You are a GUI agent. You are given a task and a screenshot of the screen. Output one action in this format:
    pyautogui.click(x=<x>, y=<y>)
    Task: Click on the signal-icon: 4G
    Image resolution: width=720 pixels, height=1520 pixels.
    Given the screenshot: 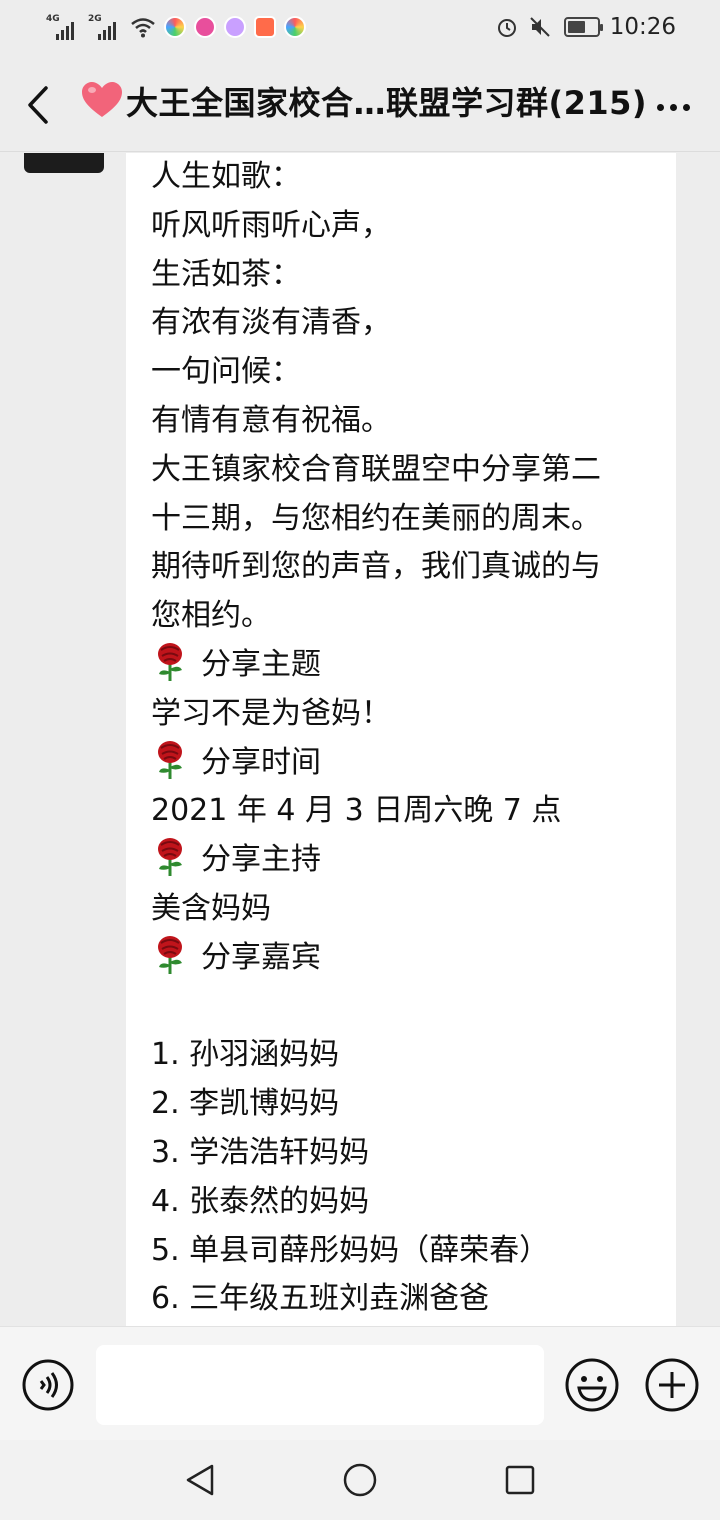 What is the action you would take?
    pyautogui.click(x=63, y=27)
    